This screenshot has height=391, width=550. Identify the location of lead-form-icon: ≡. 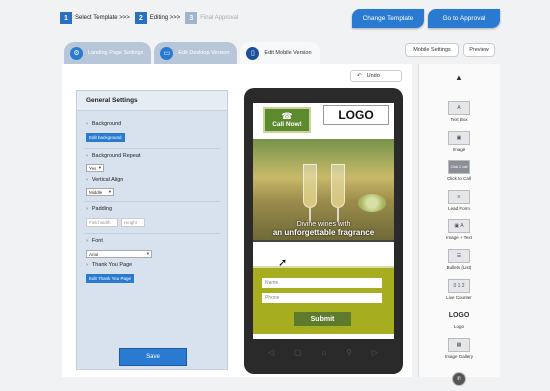
(459, 196).